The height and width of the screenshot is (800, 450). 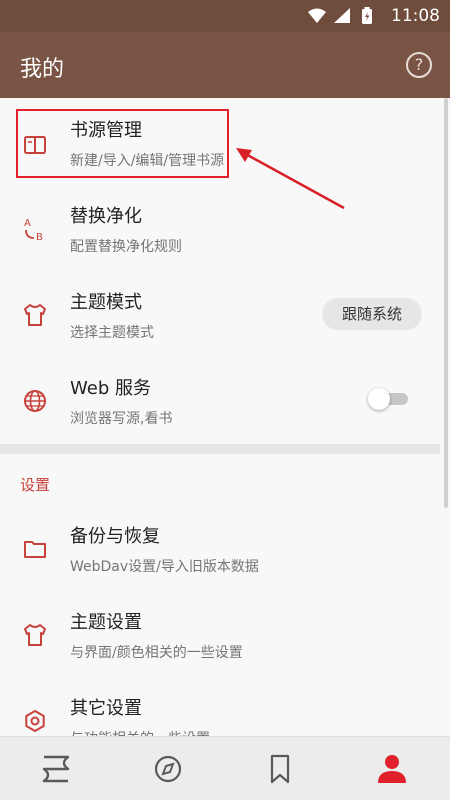 What do you see at coordinates (126, 247) in the screenshot?
I see `menu-item-subtitle: 配置替换净化规则` at bounding box center [126, 247].